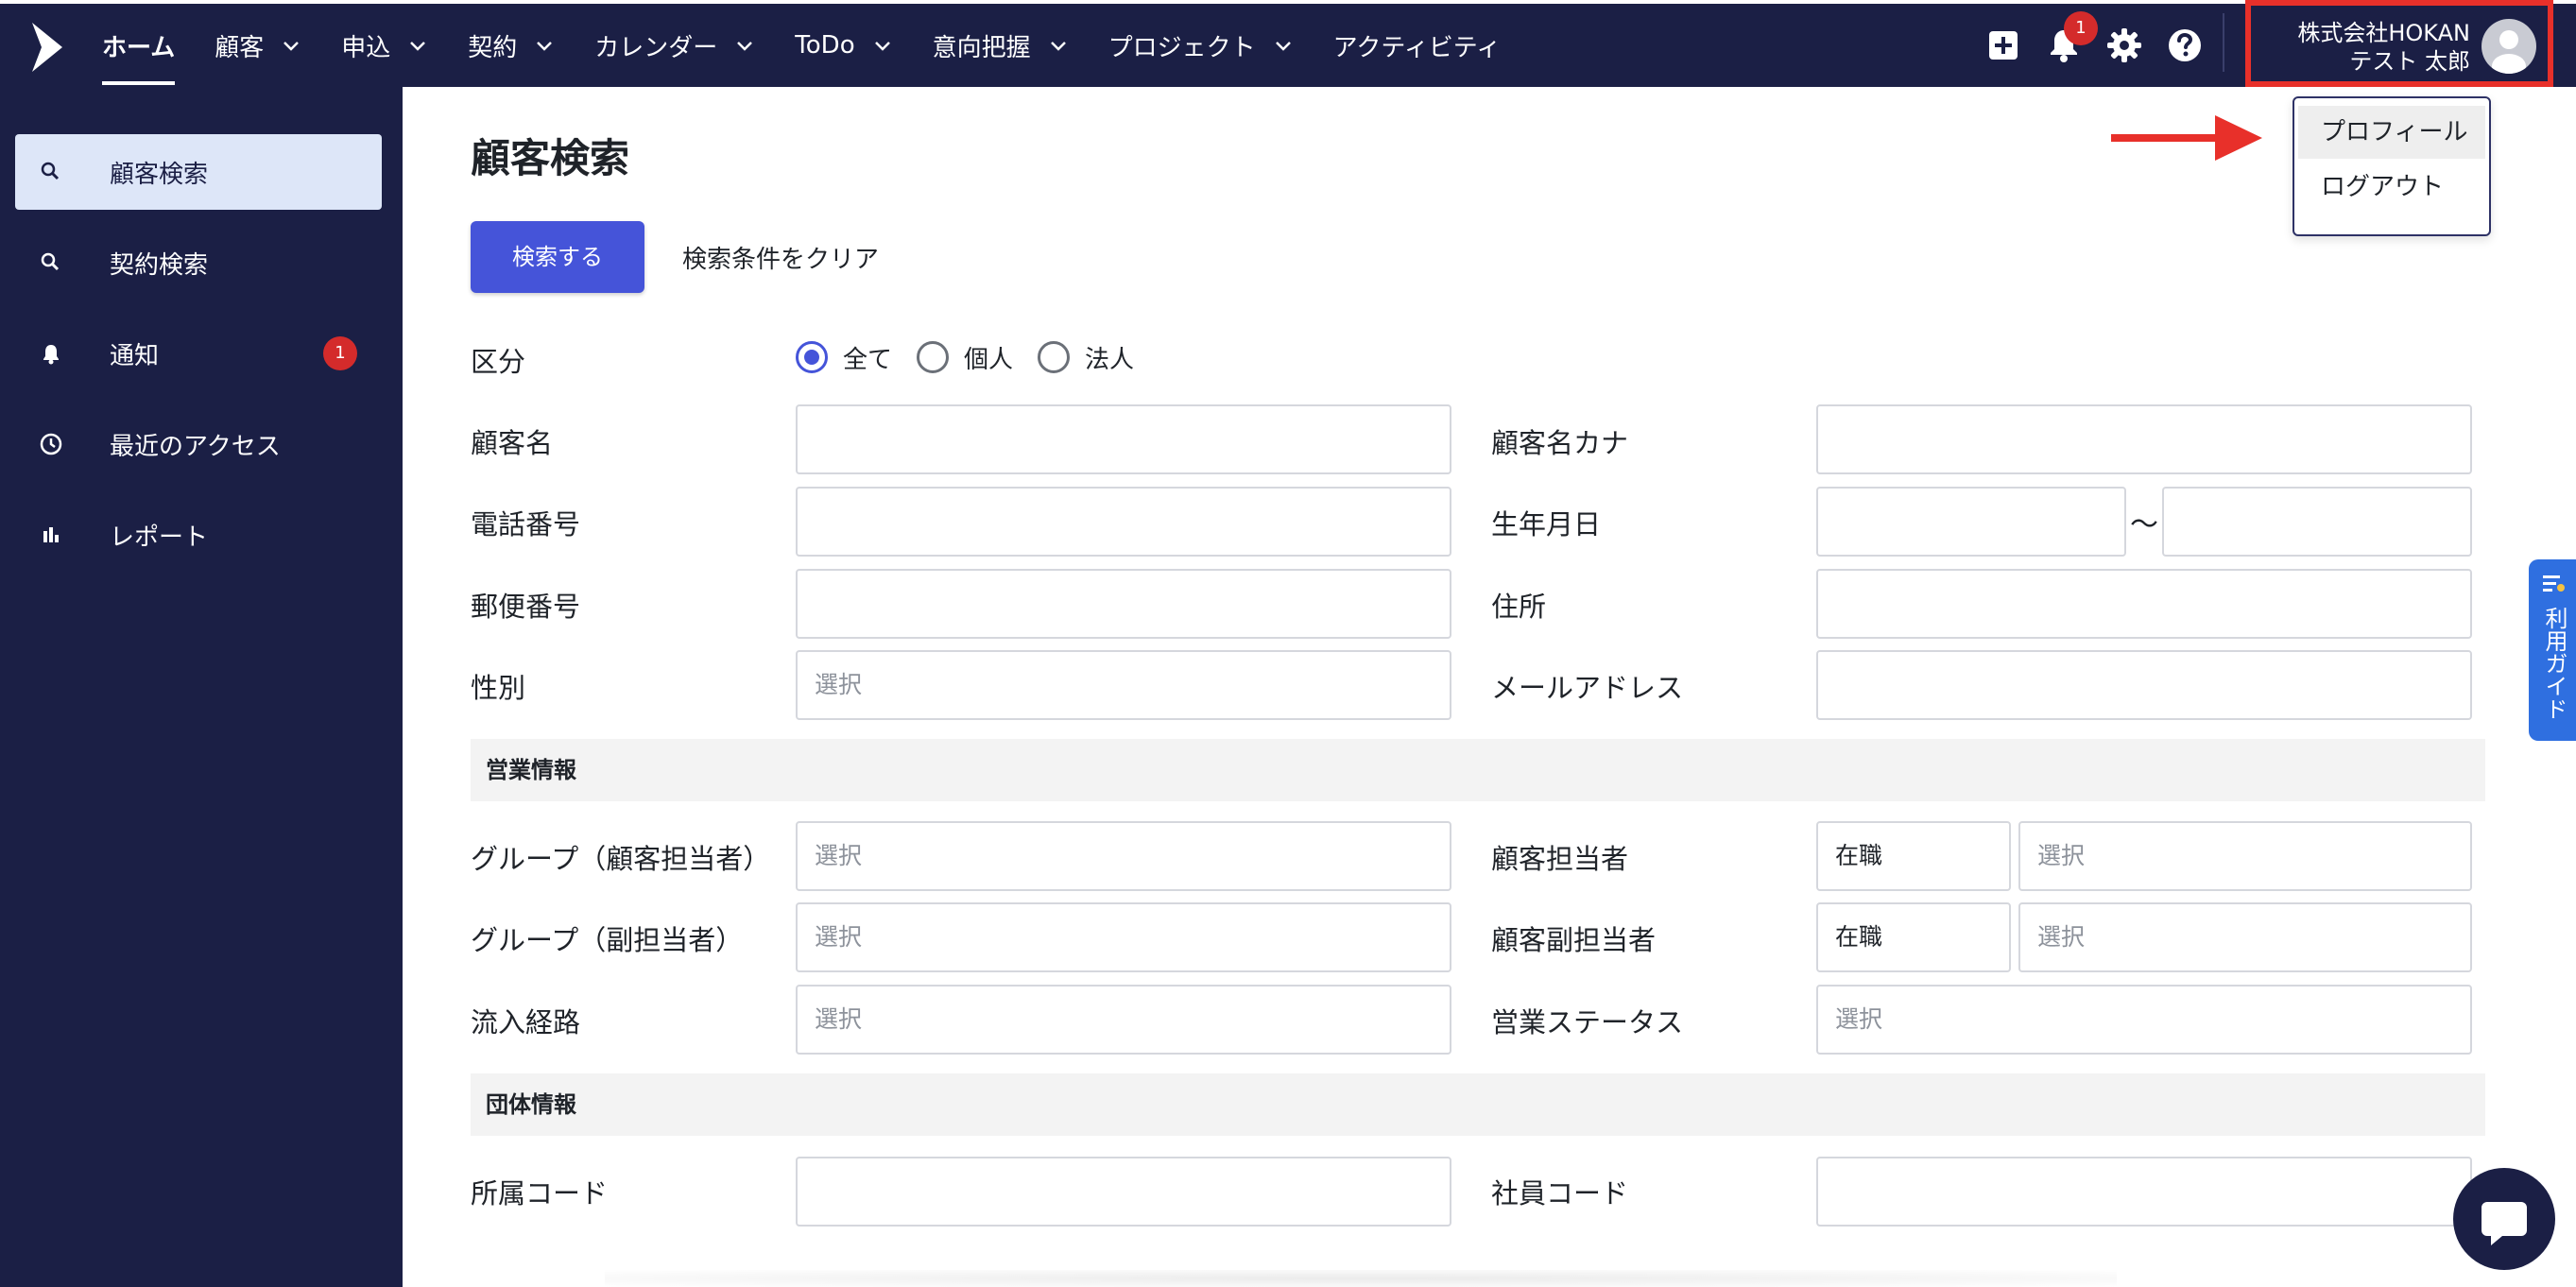 The image size is (2576, 1287). I want to click on sidebar-item-customer-search: 顧客検索, so click(198, 172).